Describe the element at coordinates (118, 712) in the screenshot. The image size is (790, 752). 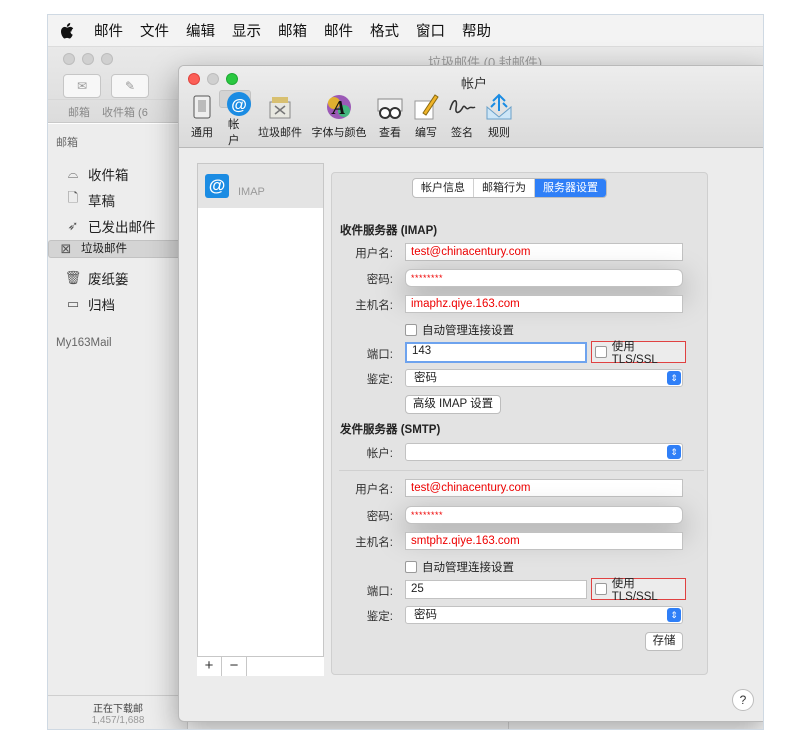
I see `activity-status: 正在下载邮 1,457/1,688` at that location.